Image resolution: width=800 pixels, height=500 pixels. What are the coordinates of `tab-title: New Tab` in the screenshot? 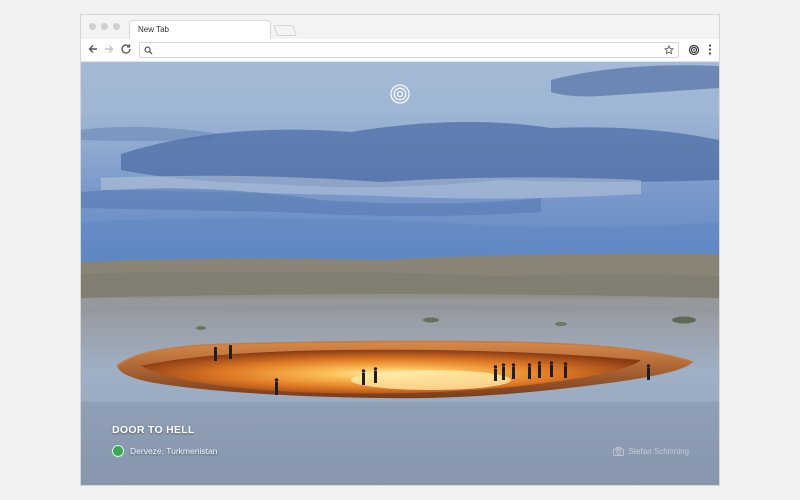 It's located at (153, 29).